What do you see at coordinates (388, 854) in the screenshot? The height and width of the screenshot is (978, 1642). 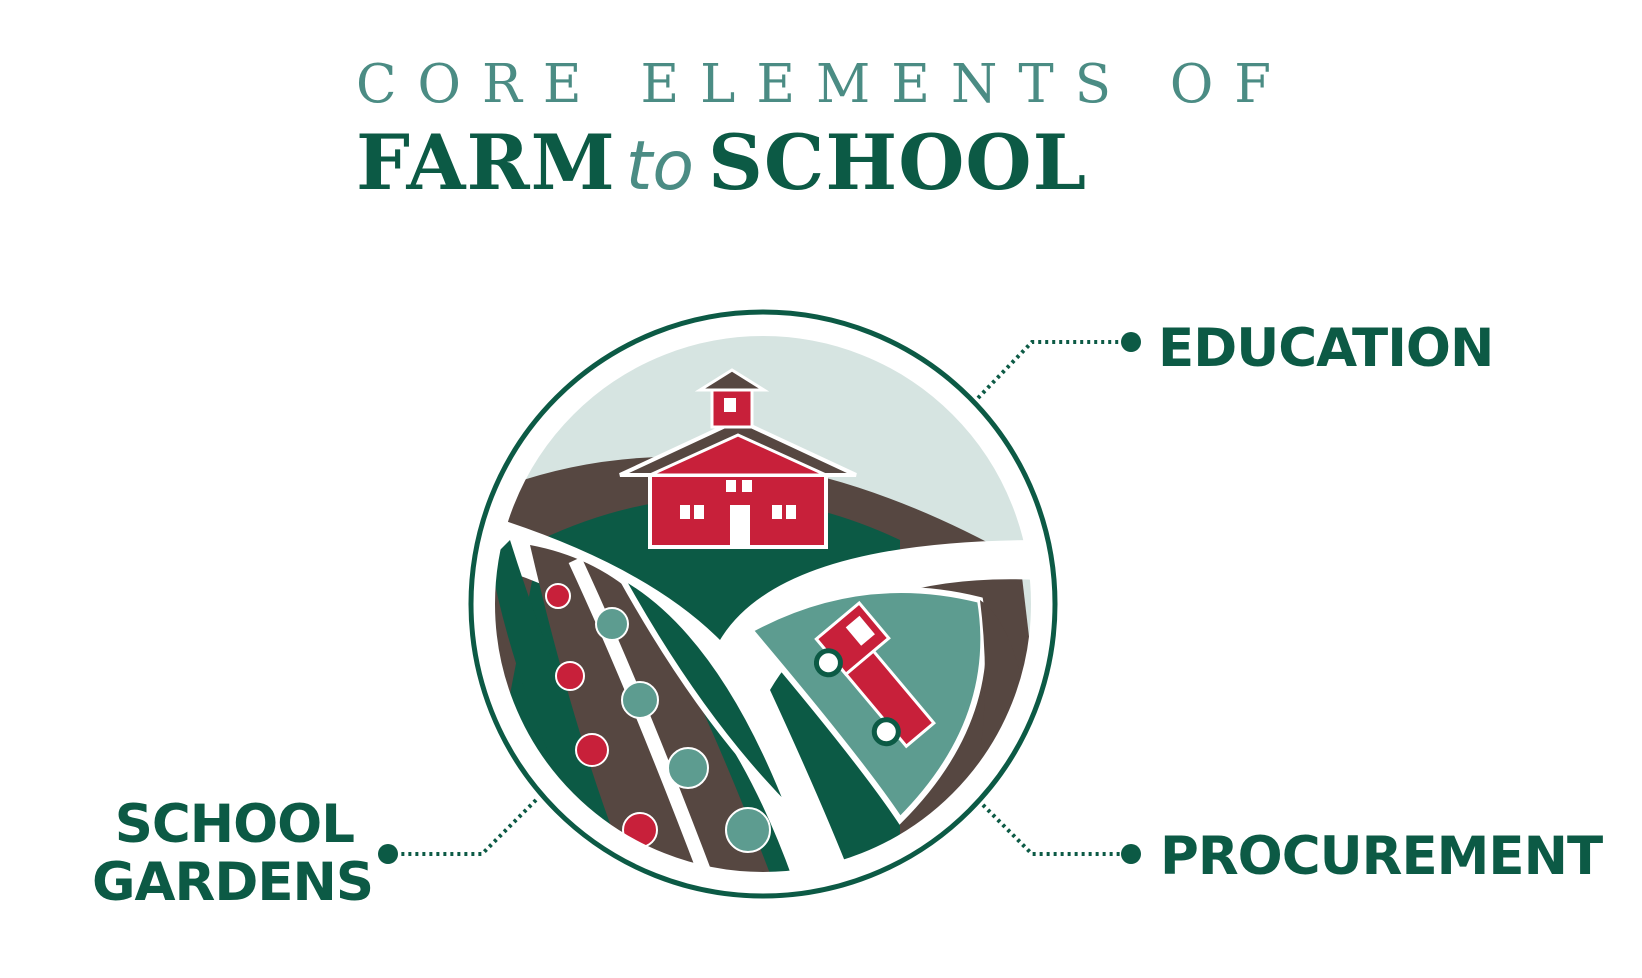 I see `gardens-dot` at bounding box center [388, 854].